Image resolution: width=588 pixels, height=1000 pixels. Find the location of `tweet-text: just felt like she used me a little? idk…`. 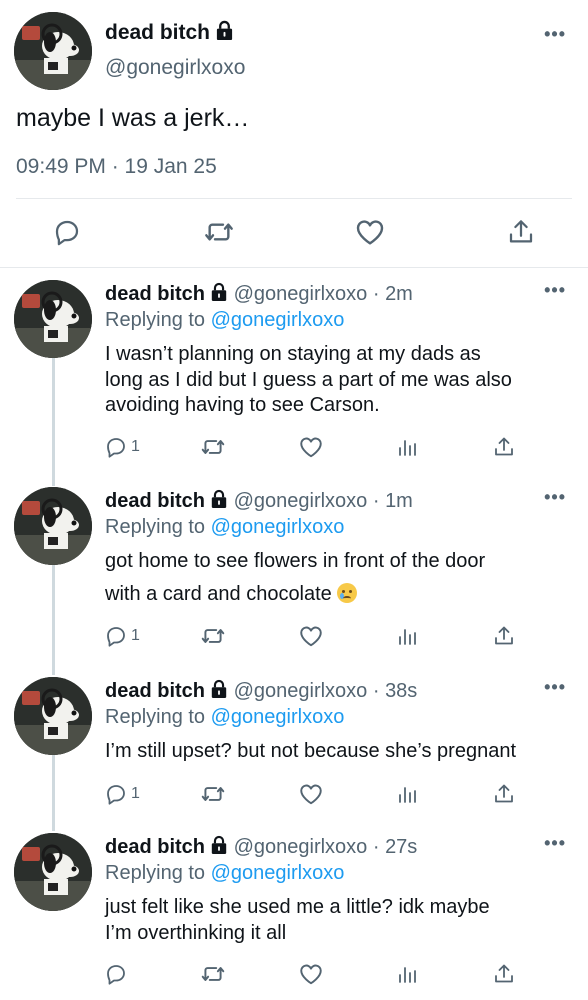

tweet-text: just felt like she used me a little? idk… is located at coordinates (337, 920).